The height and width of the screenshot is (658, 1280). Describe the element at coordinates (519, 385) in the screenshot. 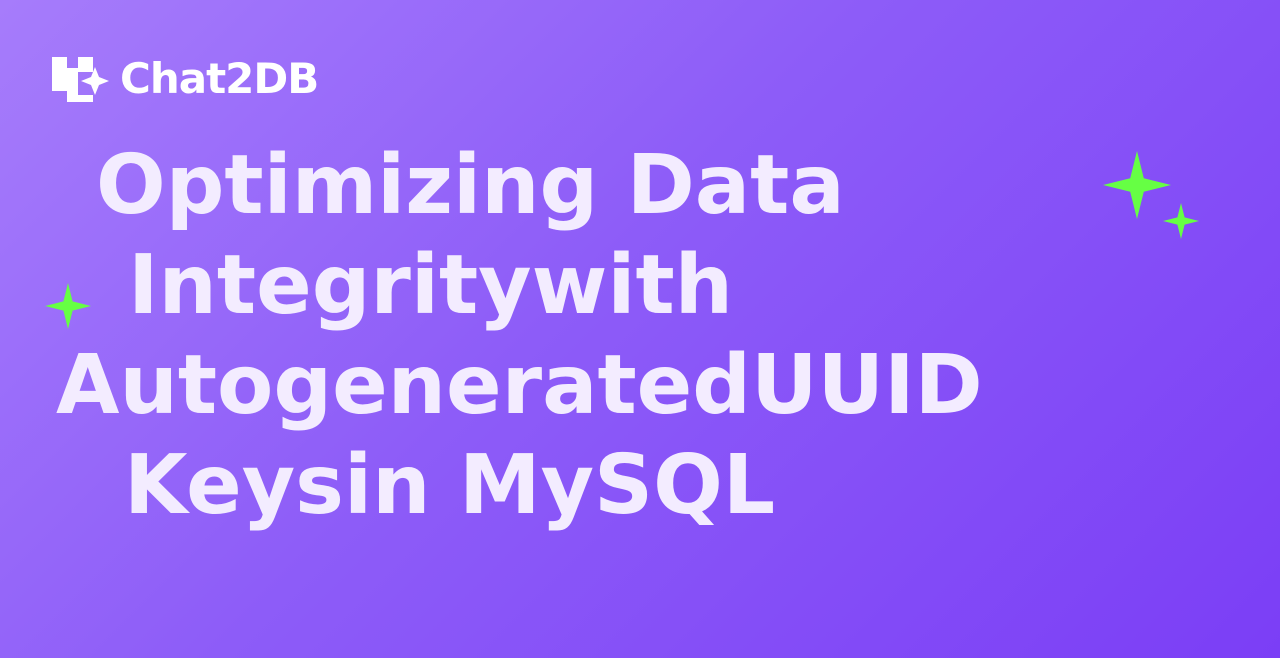

I see `title-line: AutogeneratedUUID` at that location.